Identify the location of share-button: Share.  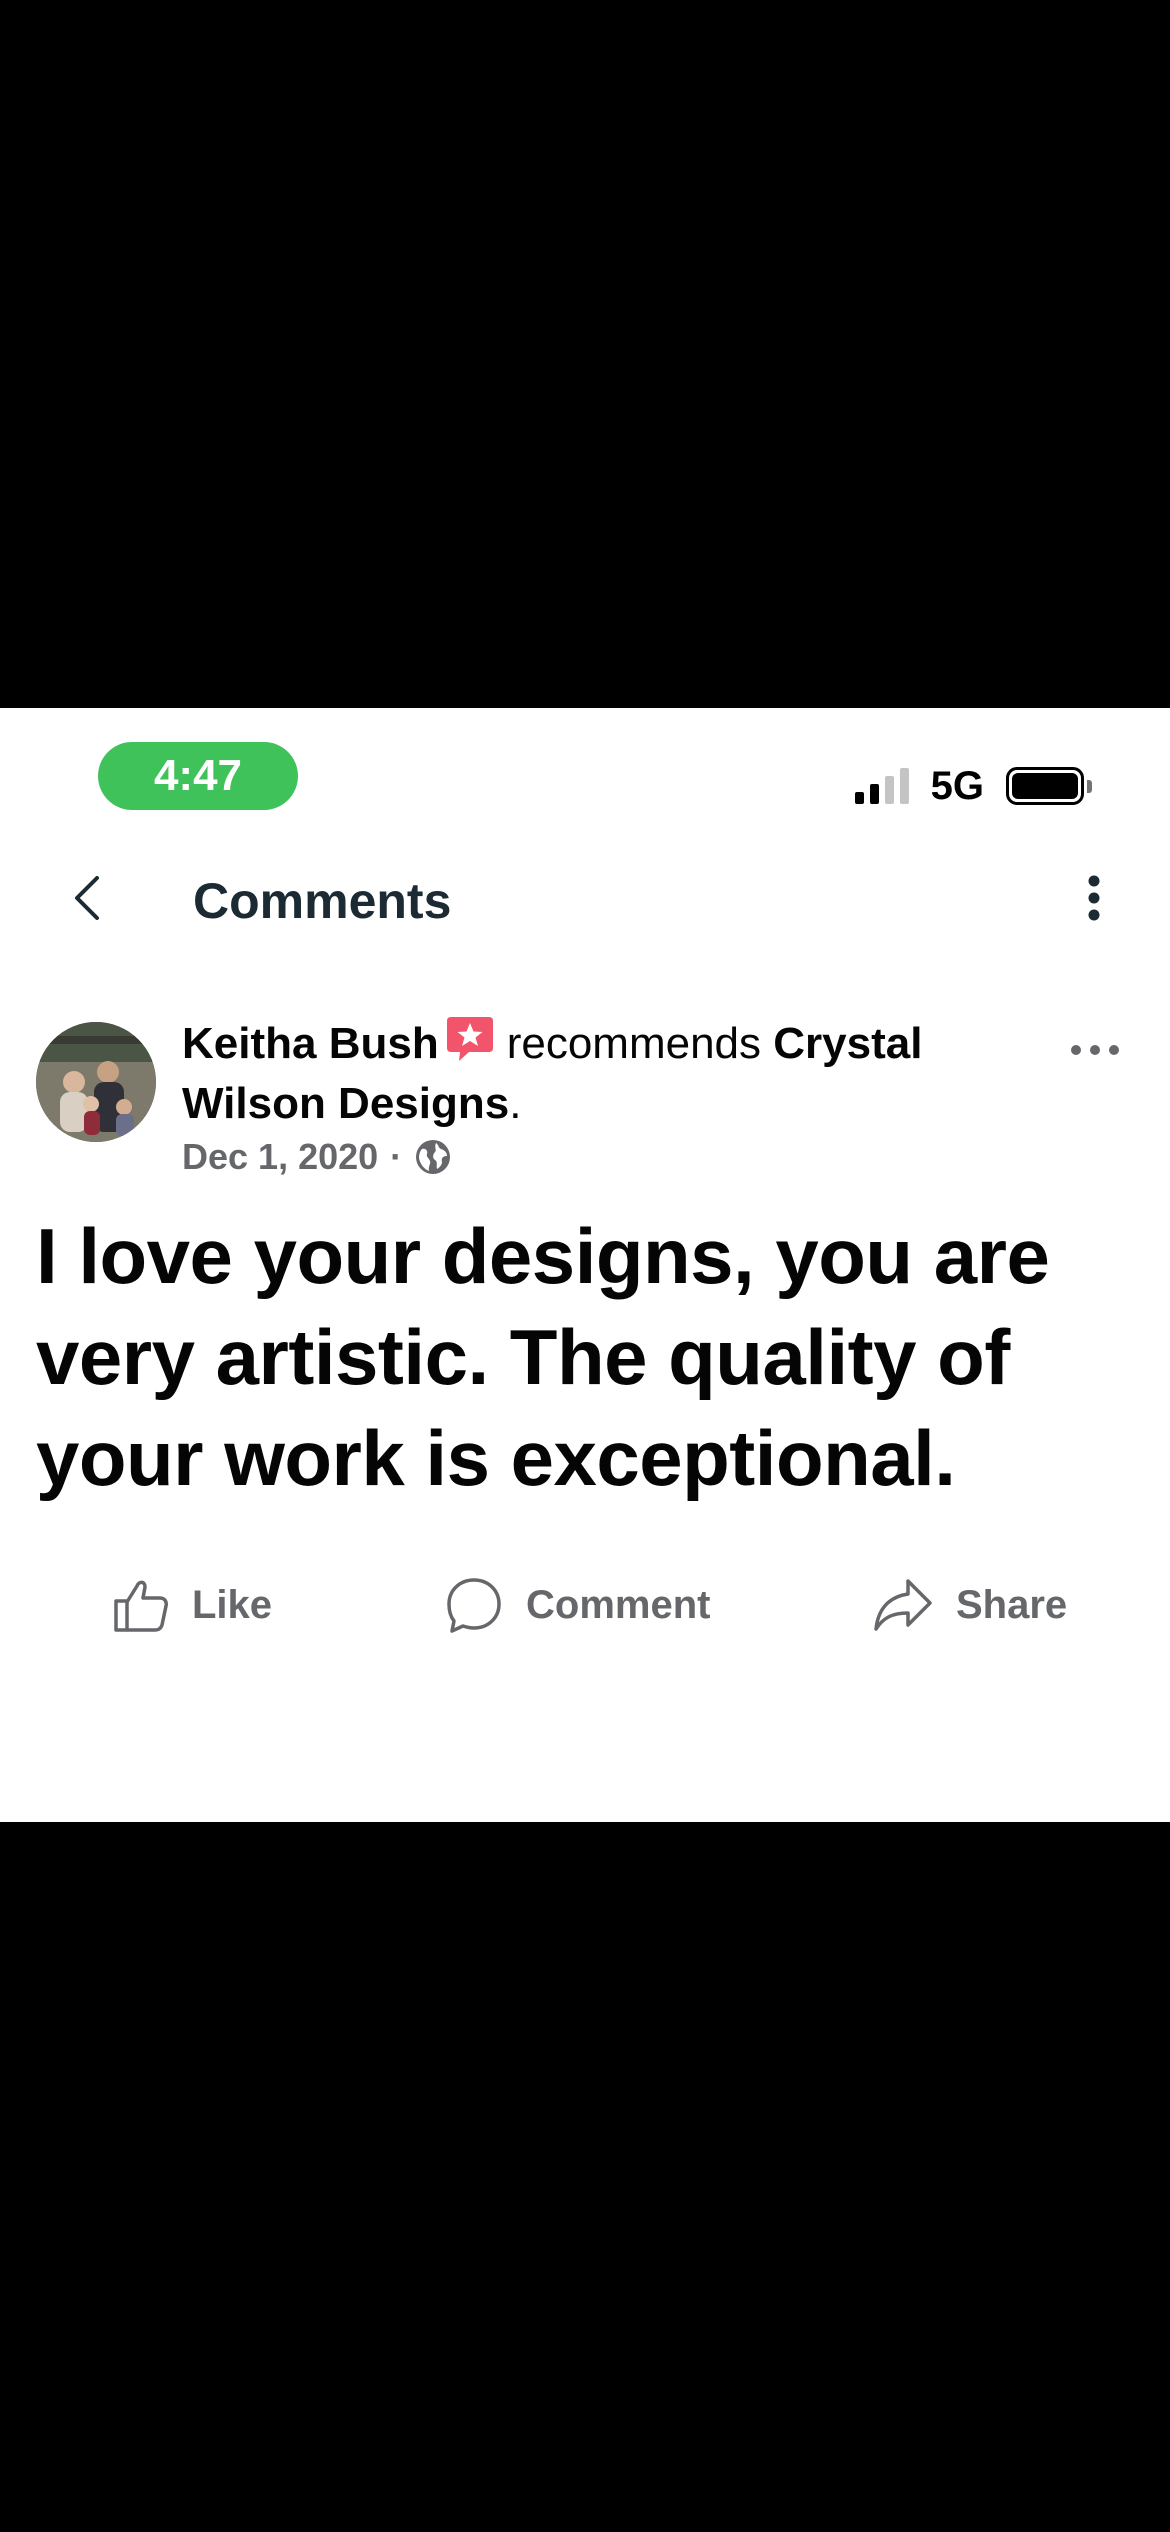
(969, 1605).